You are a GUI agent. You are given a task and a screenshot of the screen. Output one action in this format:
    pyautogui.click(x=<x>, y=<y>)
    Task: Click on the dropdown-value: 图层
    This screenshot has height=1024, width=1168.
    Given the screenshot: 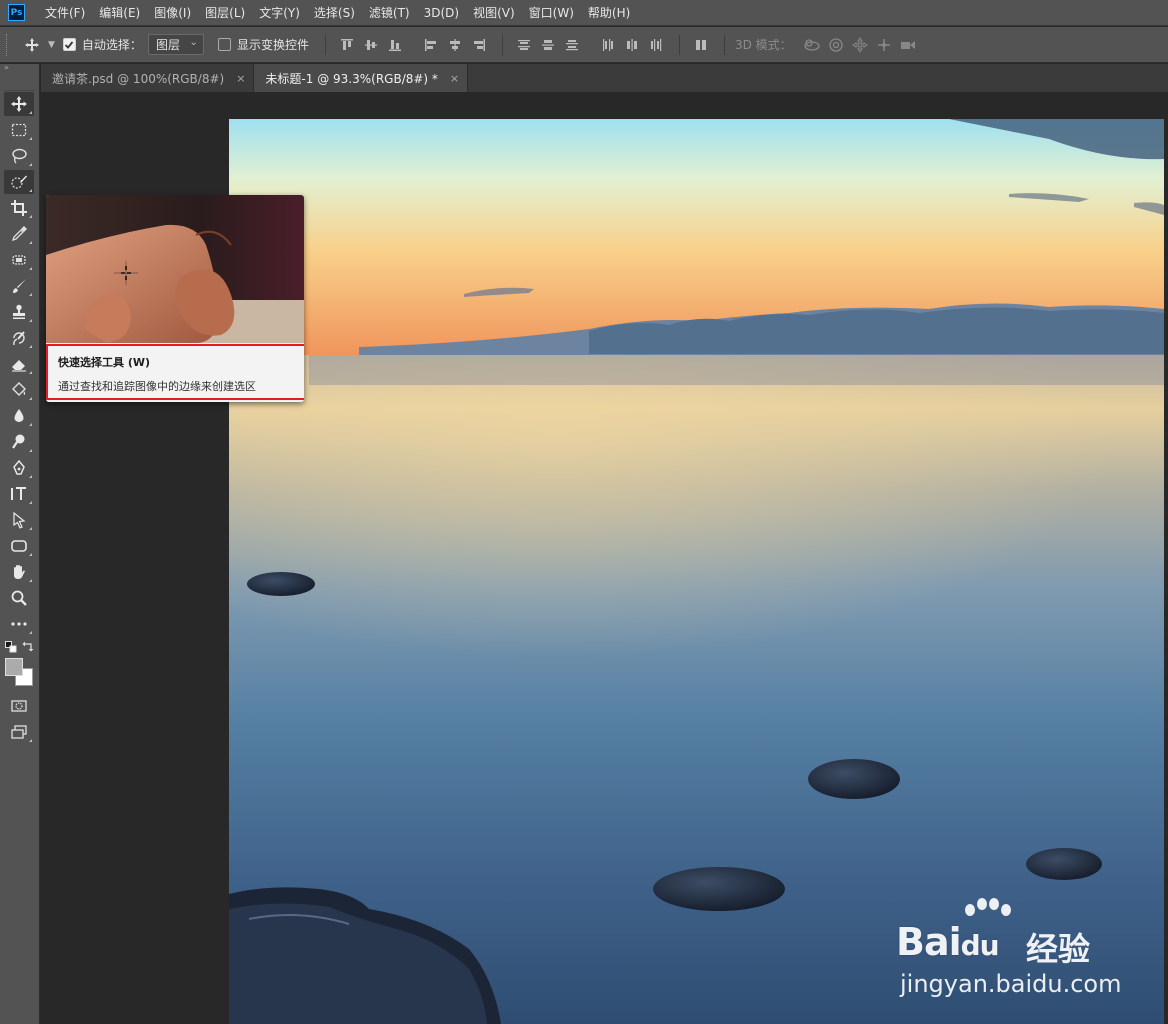 What is the action you would take?
    pyautogui.click(x=167, y=45)
    